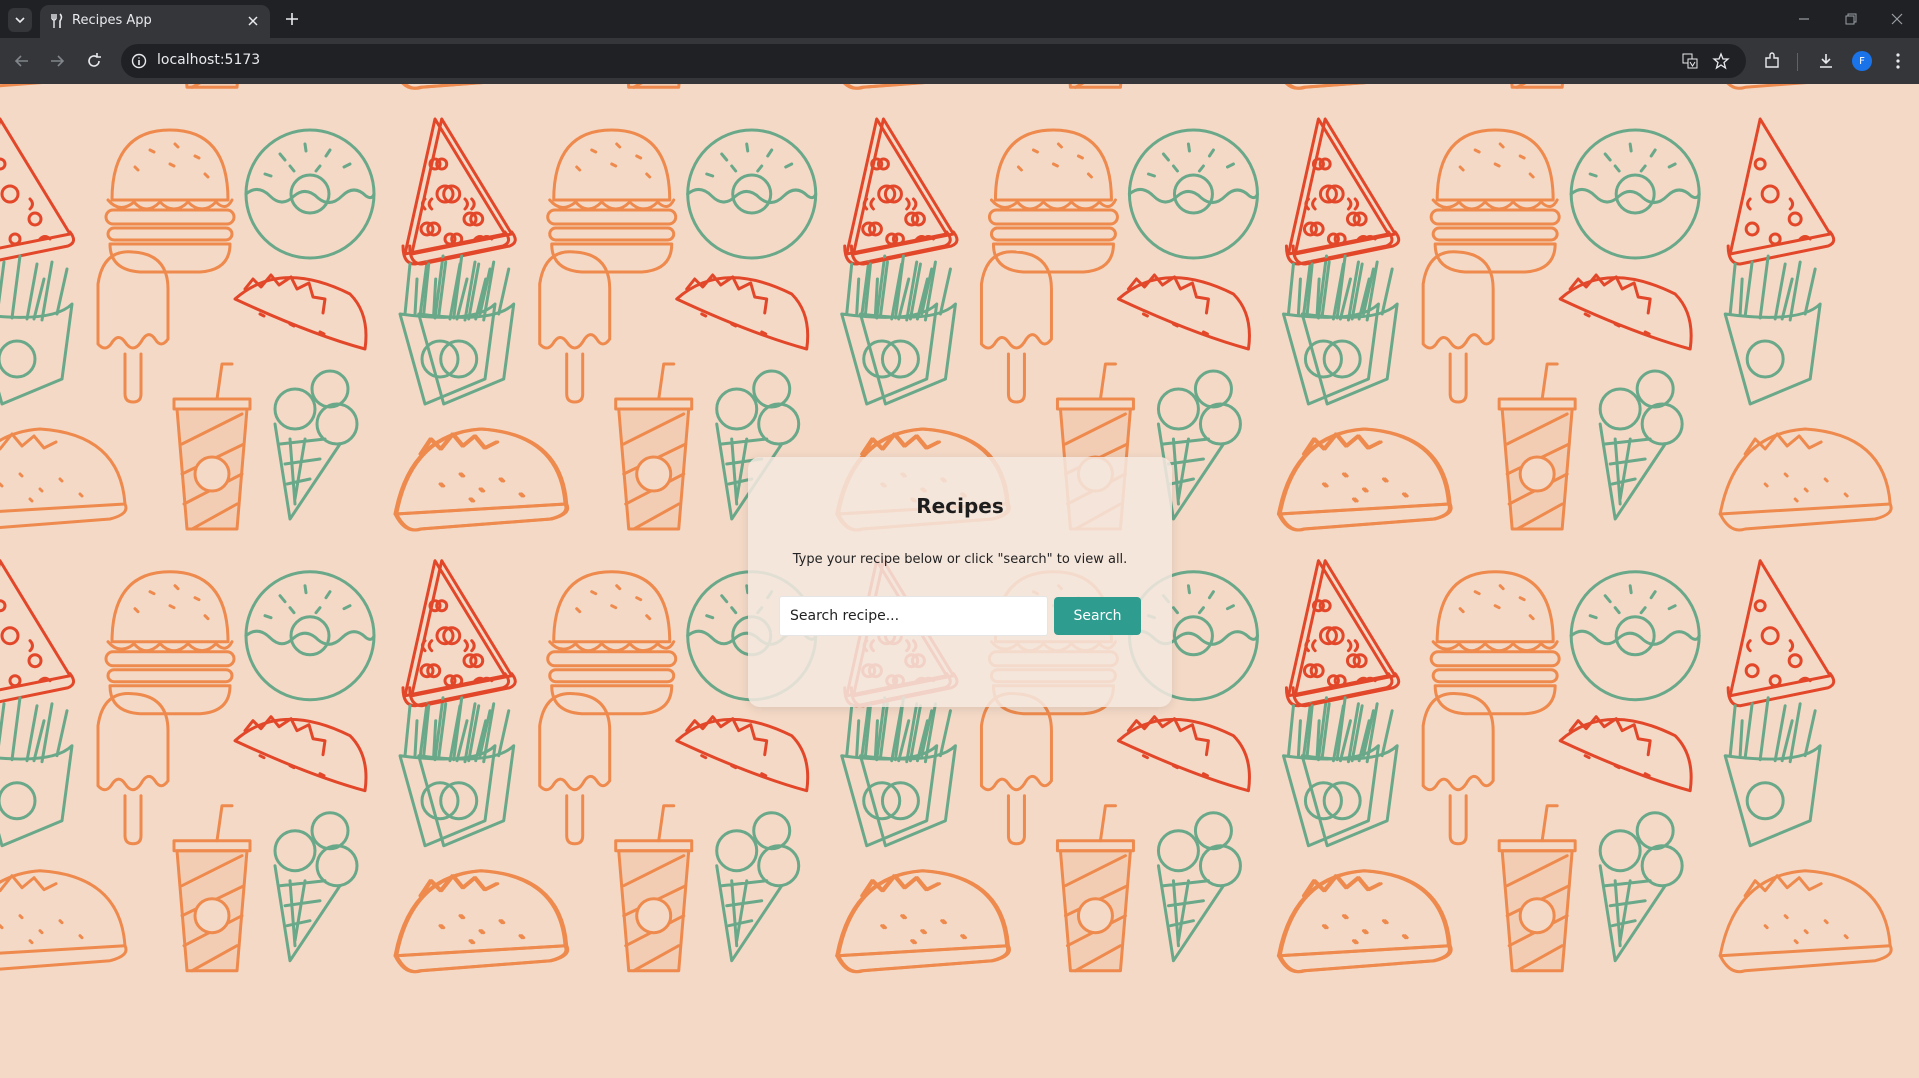  What do you see at coordinates (933, 61) in the screenshot?
I see `address-bar: localhost:5173` at bounding box center [933, 61].